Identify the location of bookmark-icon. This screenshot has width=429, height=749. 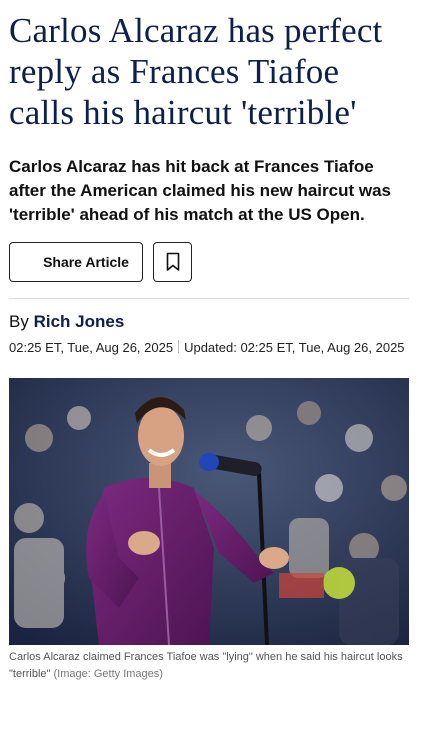
(172, 261).